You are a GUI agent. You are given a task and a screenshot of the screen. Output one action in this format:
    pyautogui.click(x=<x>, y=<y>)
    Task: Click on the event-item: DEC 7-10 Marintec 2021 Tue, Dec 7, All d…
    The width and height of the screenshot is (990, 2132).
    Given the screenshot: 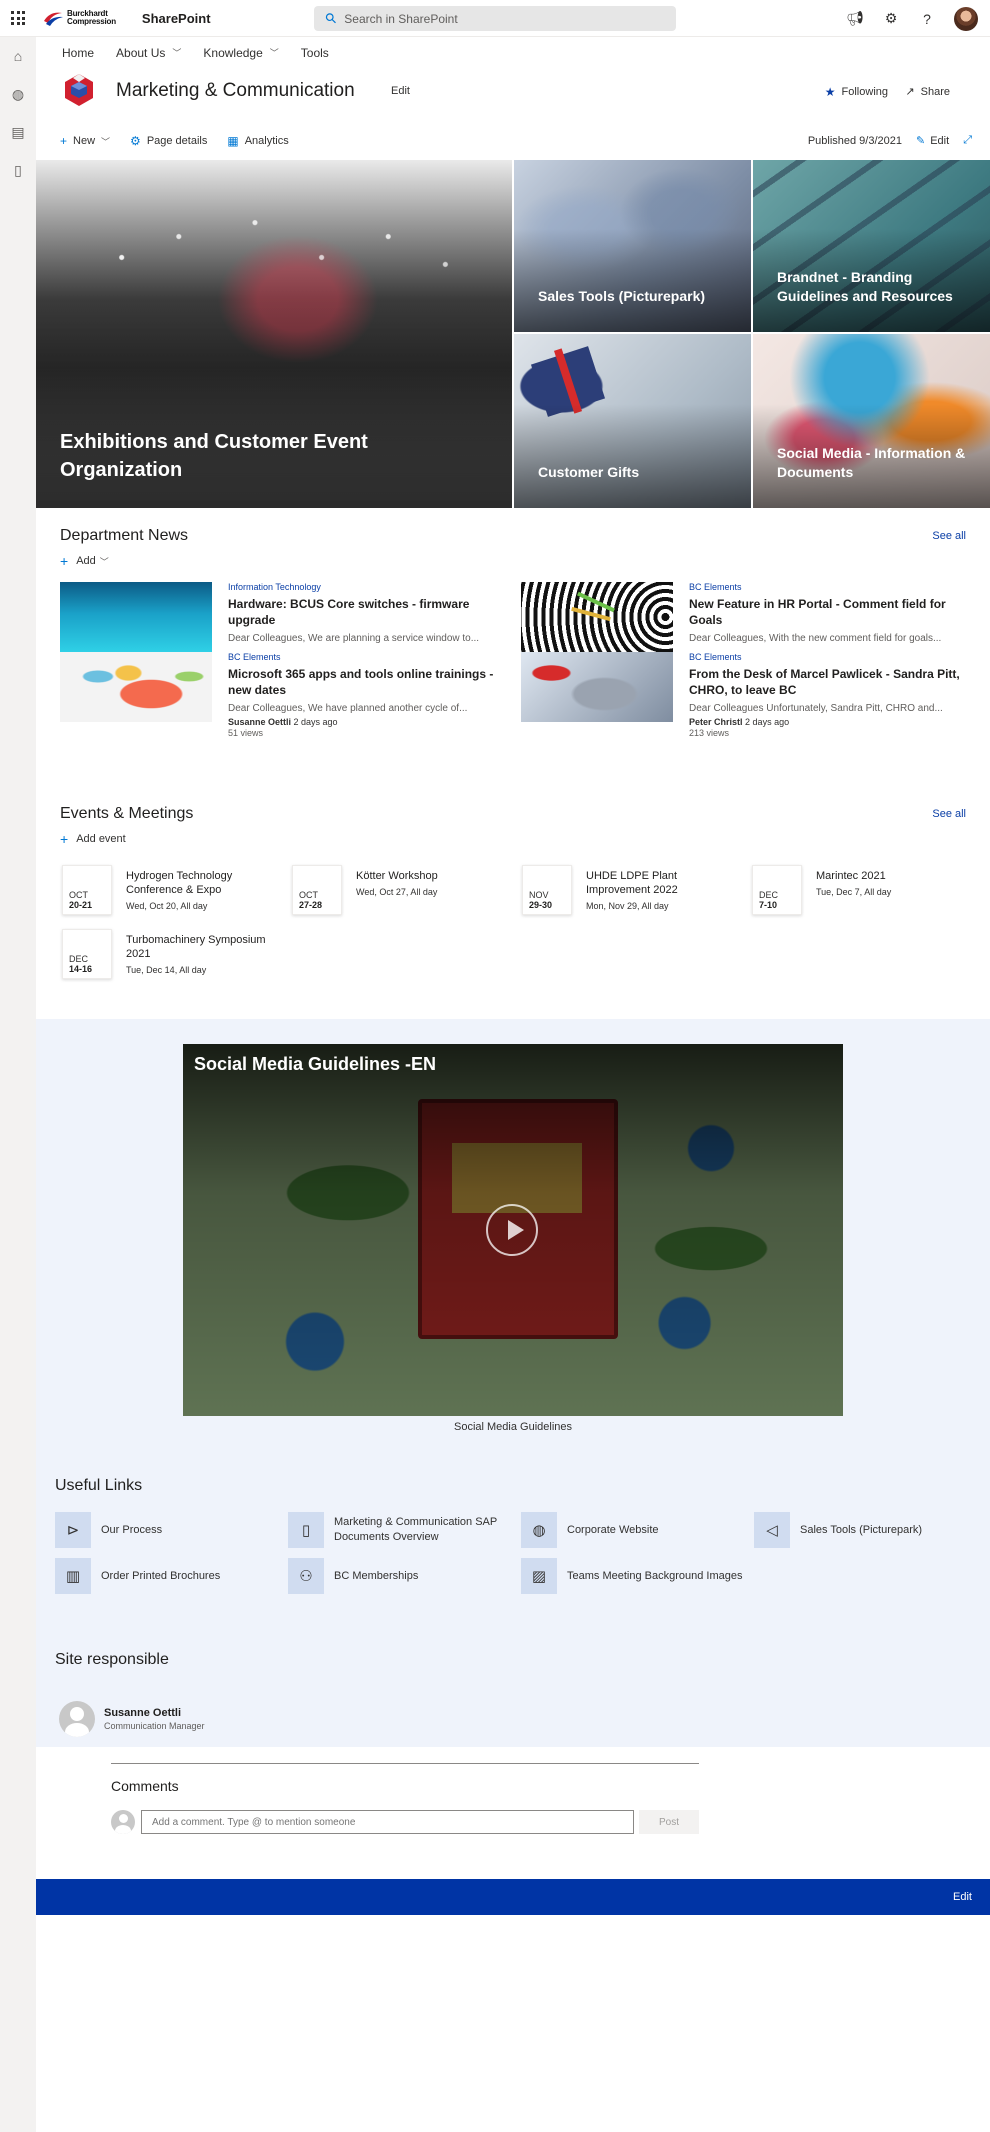 What is the action you would take?
    pyautogui.click(x=862, y=891)
    